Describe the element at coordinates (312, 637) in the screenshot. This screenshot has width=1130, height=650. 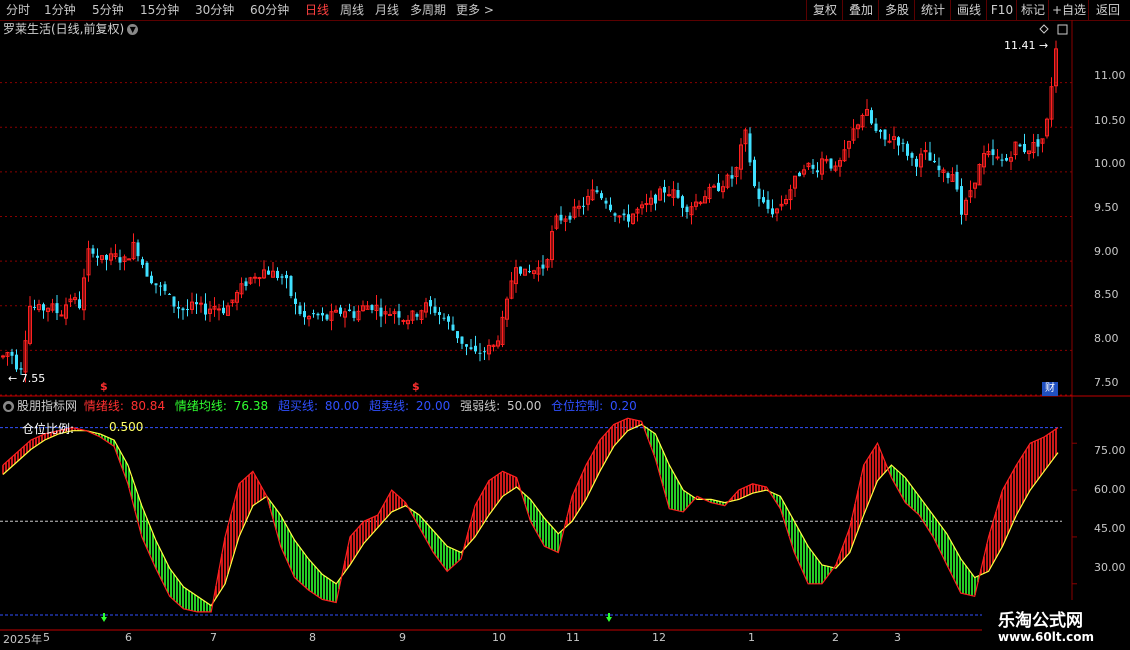
I see `x-axis-label: 8` at that location.